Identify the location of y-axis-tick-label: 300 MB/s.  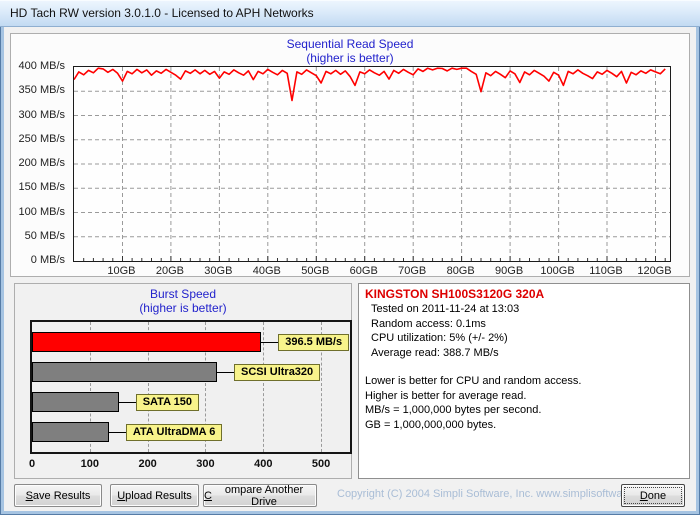
(41, 114).